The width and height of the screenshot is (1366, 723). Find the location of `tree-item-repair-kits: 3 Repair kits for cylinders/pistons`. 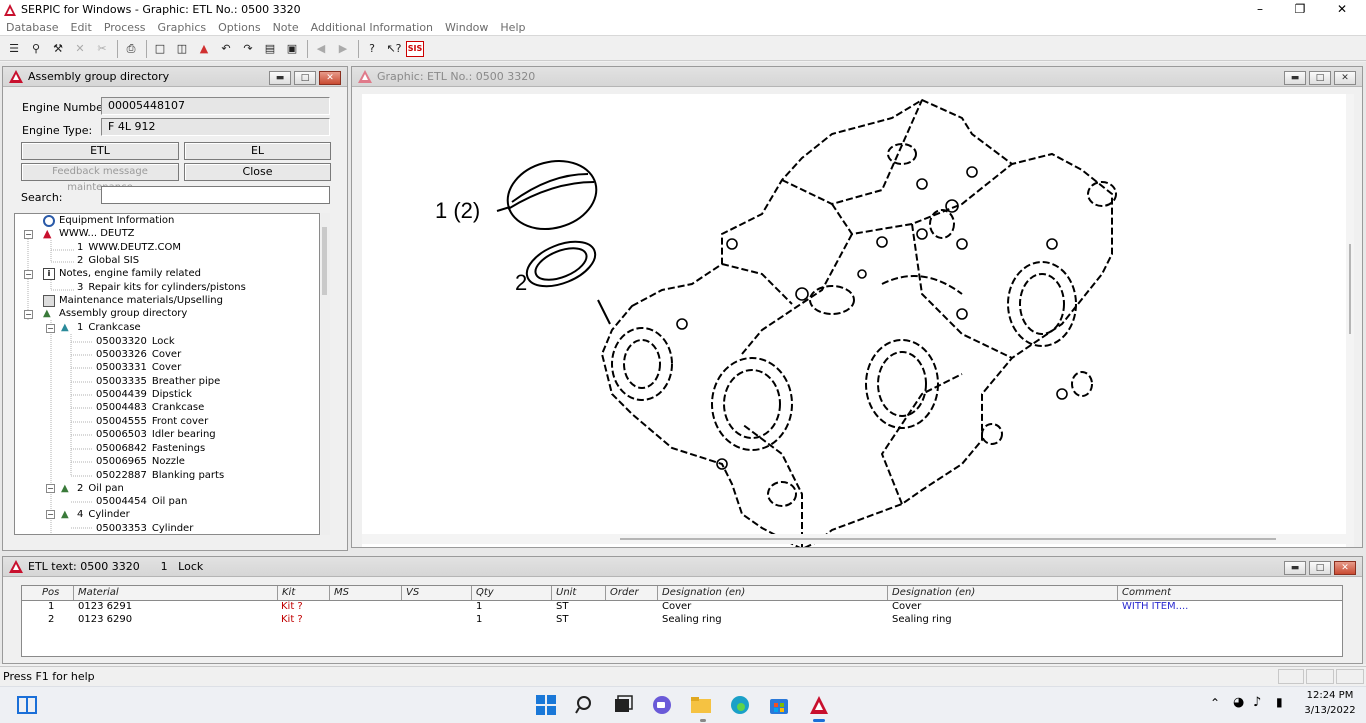

tree-item-repair-kits: 3 Repair kits for cylinders/pistons is located at coordinates (161, 287).